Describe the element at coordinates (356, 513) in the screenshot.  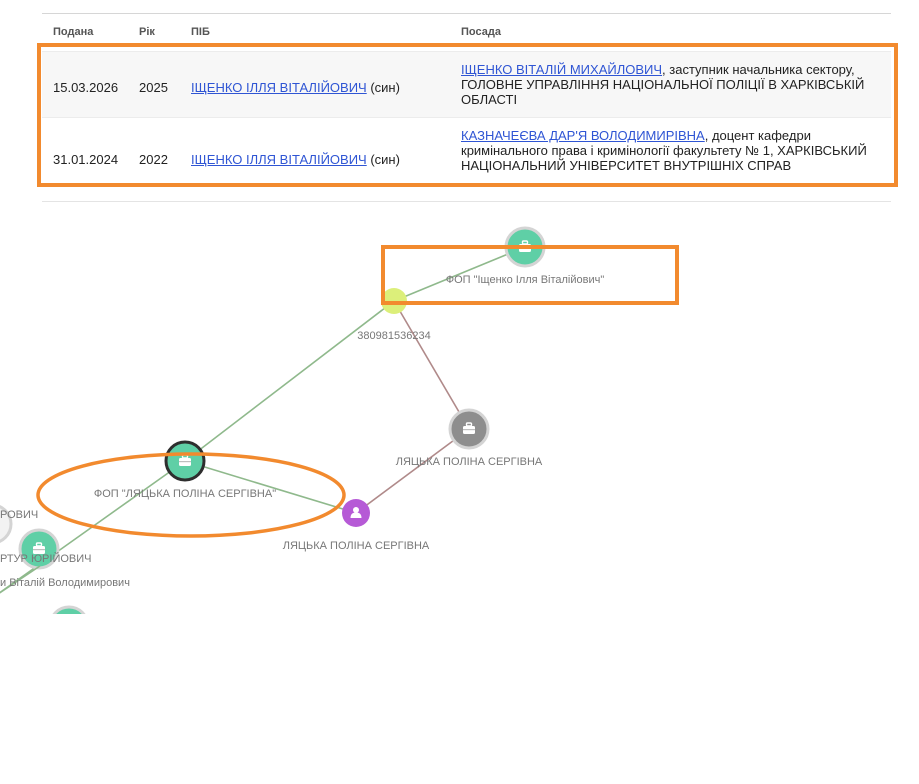
I see `node-purple-person` at that location.